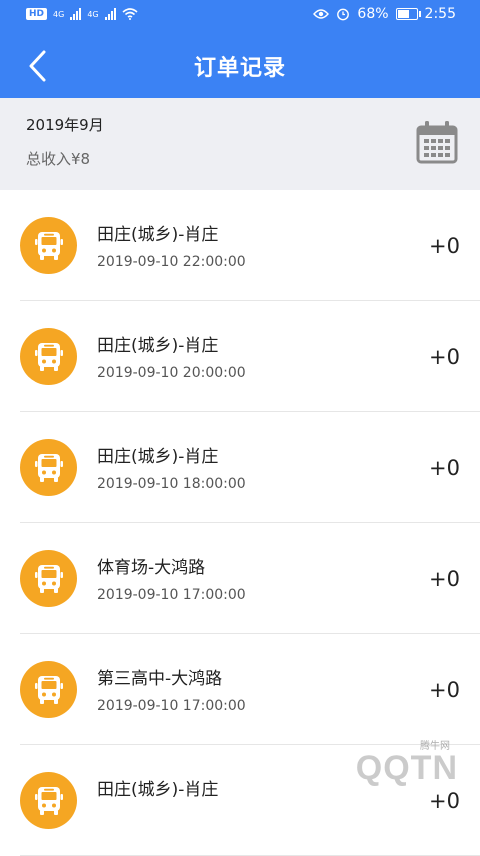 This screenshot has height=856, width=480. I want to click on battery-percent: 68%, so click(373, 14).